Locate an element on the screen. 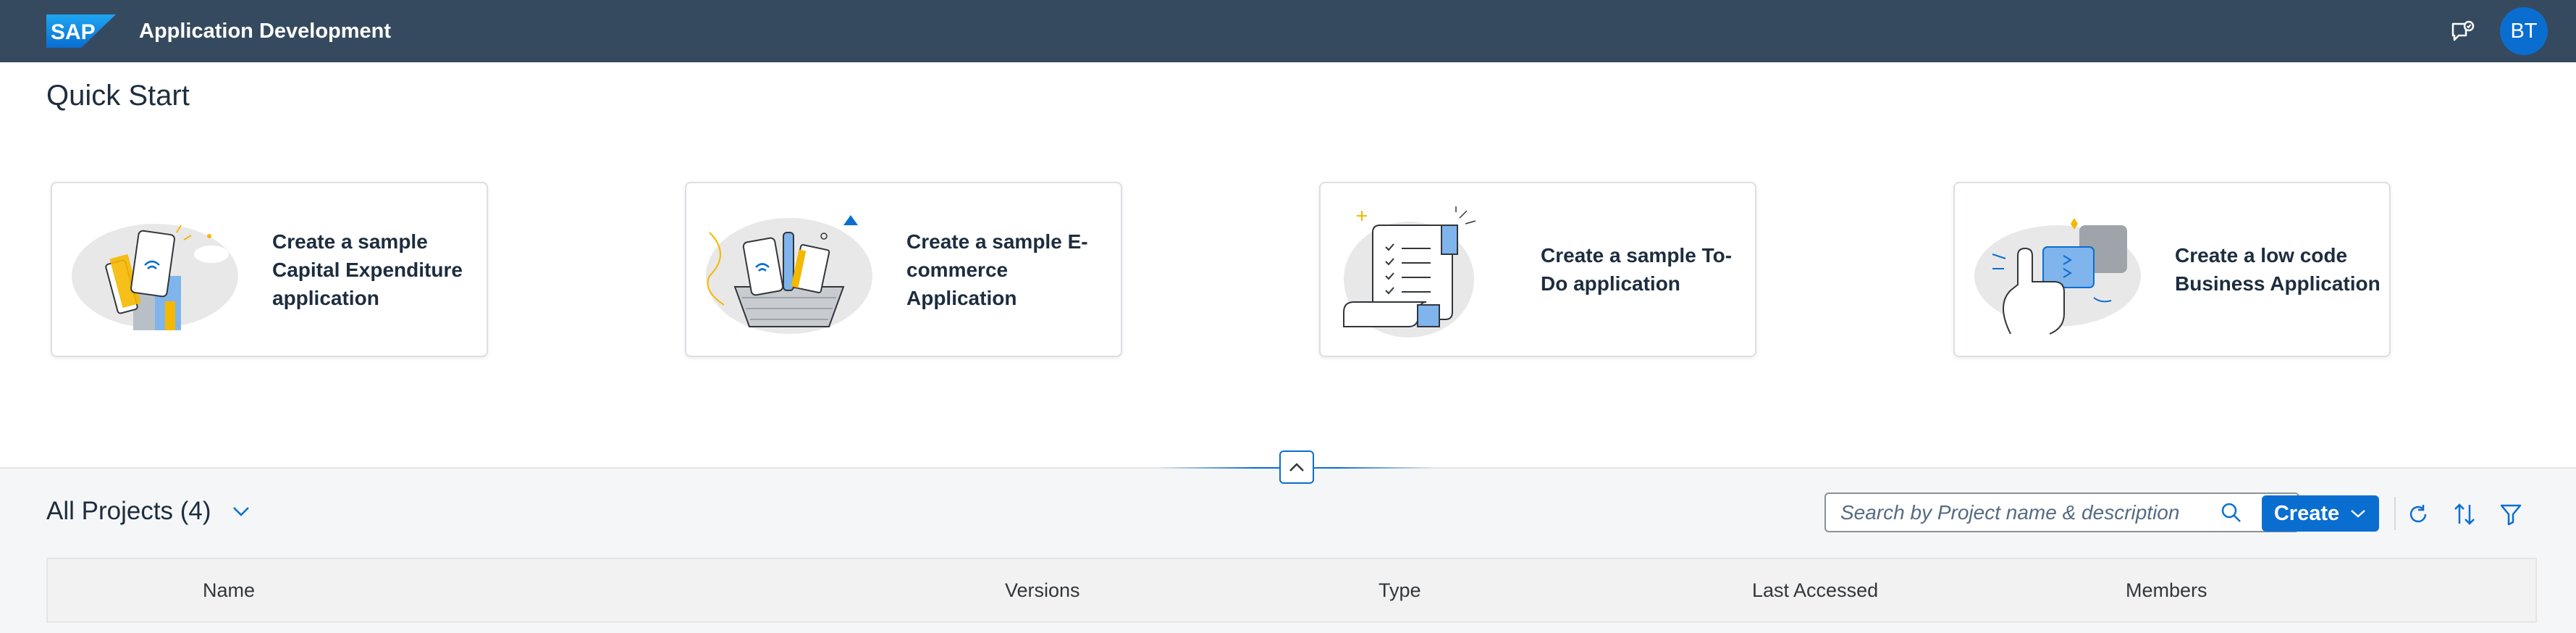 Image resolution: width=2576 pixels, height=633 pixels. search-icon is located at coordinates (2231, 512).